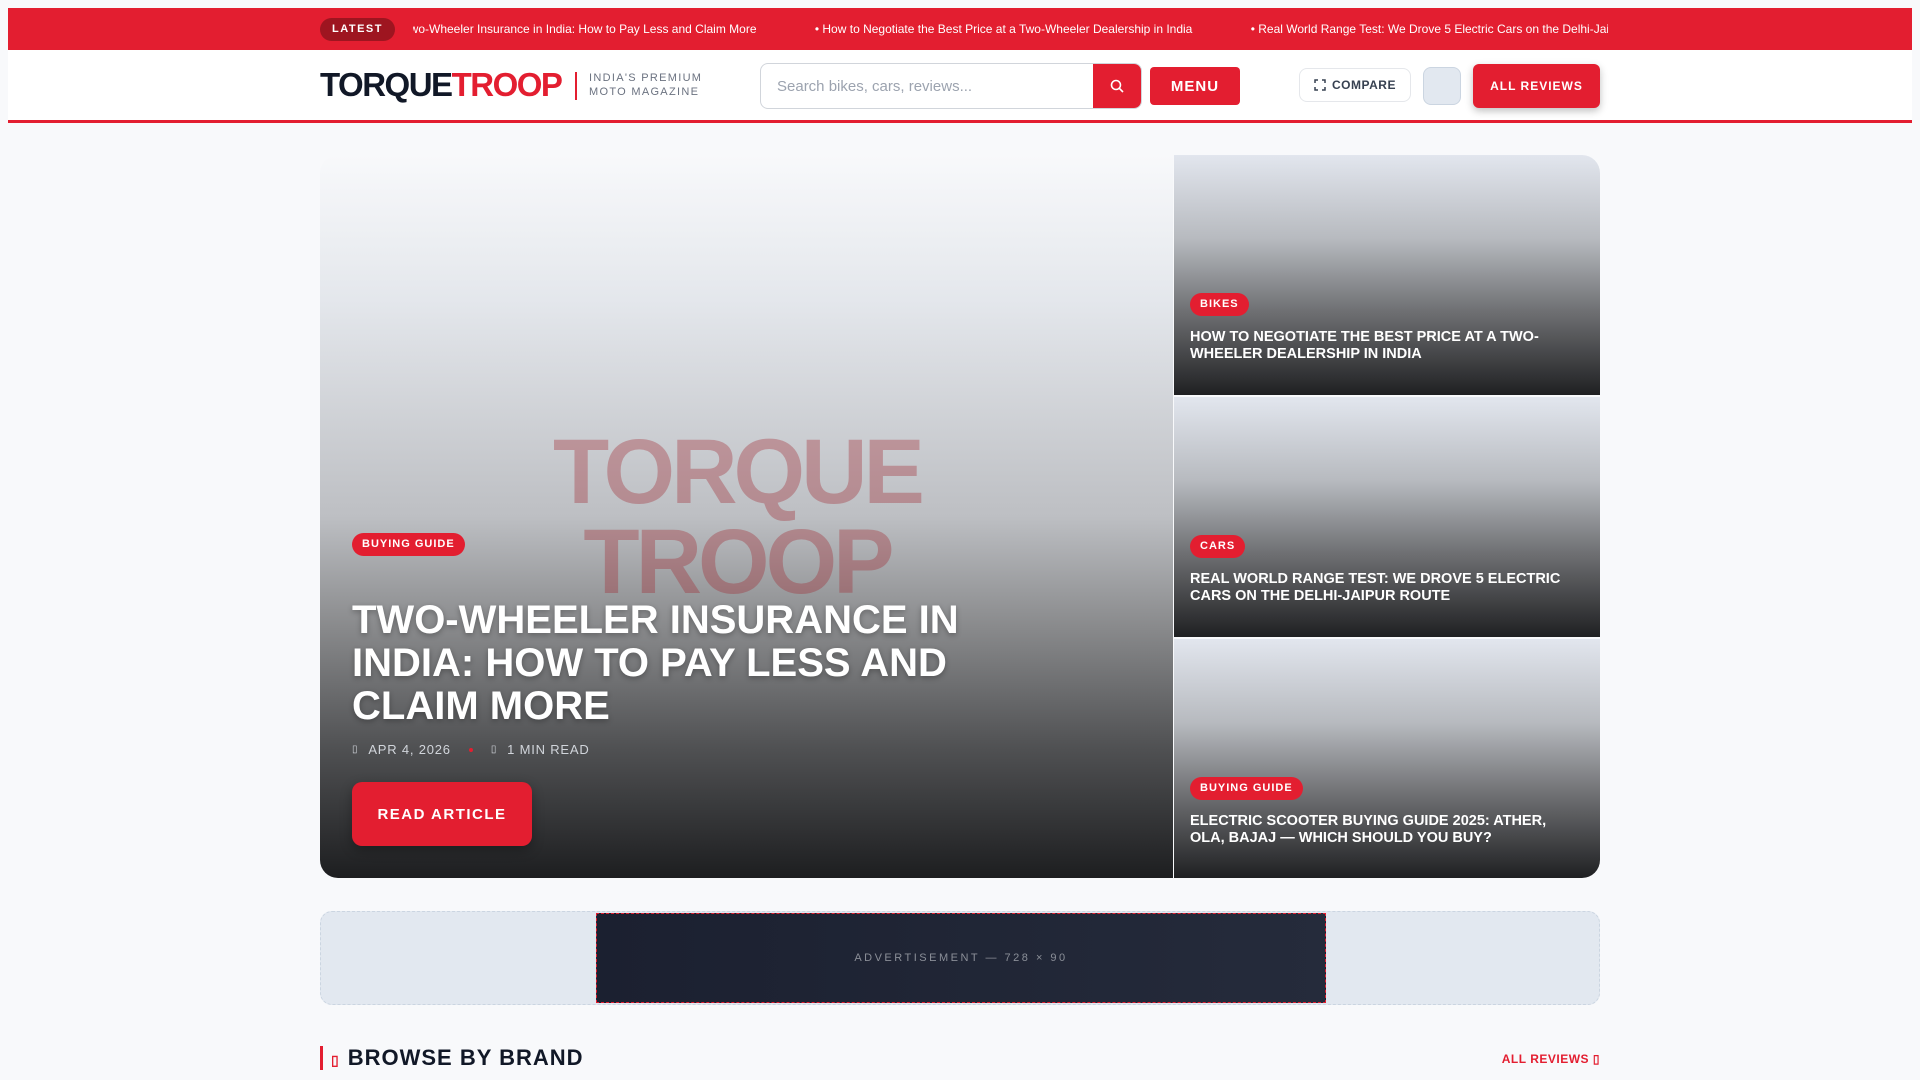  I want to click on search-icon, so click(1117, 86).